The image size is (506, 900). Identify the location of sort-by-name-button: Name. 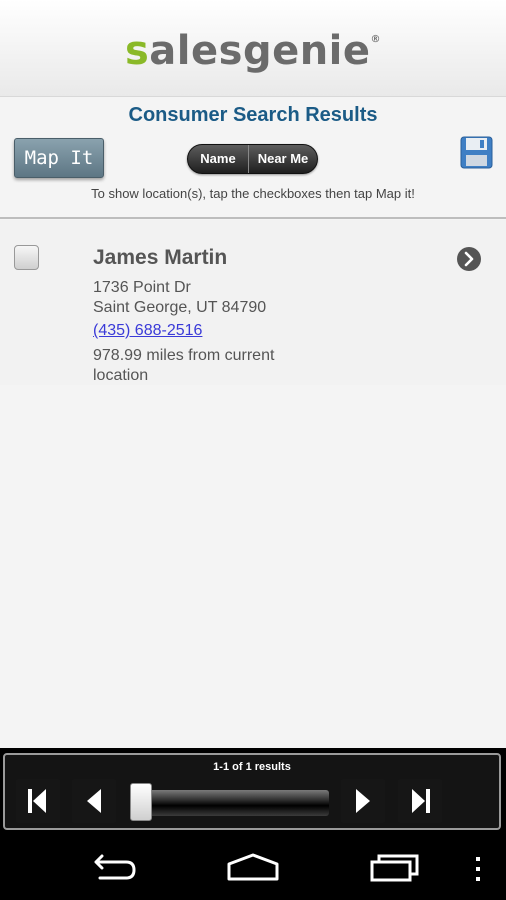
(218, 159).